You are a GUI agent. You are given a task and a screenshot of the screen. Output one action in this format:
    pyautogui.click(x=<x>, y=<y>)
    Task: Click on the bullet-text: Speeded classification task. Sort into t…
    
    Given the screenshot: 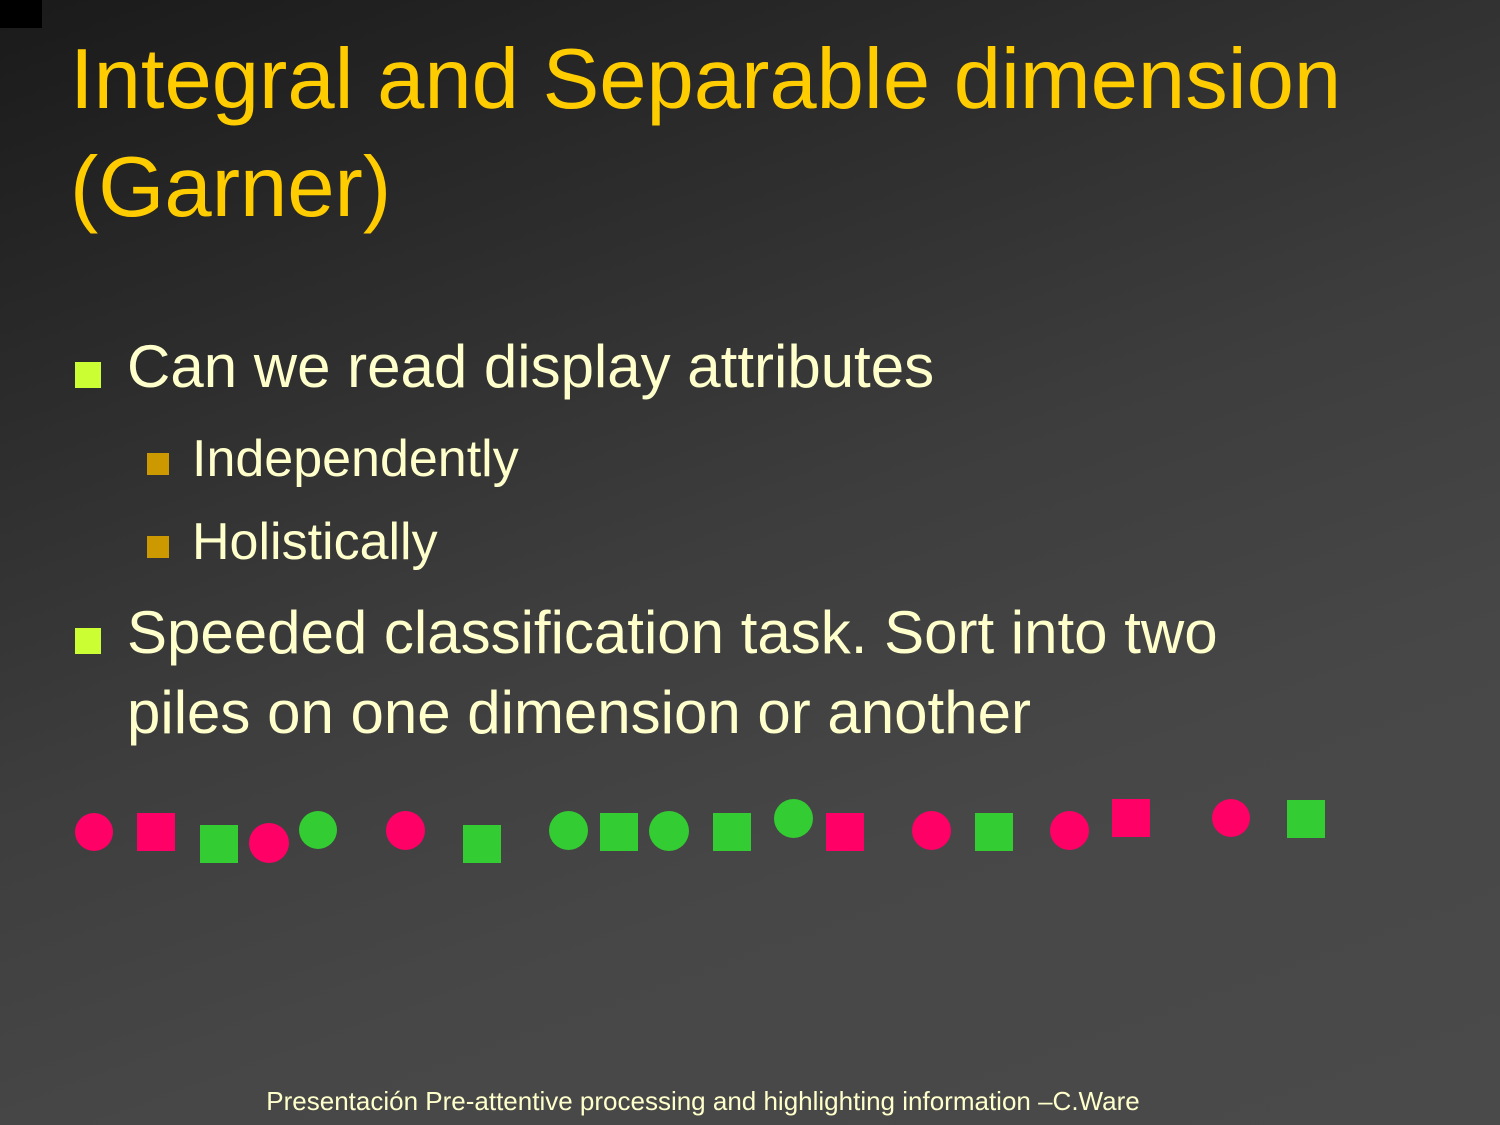 What is the action you would take?
    pyautogui.click(x=672, y=632)
    